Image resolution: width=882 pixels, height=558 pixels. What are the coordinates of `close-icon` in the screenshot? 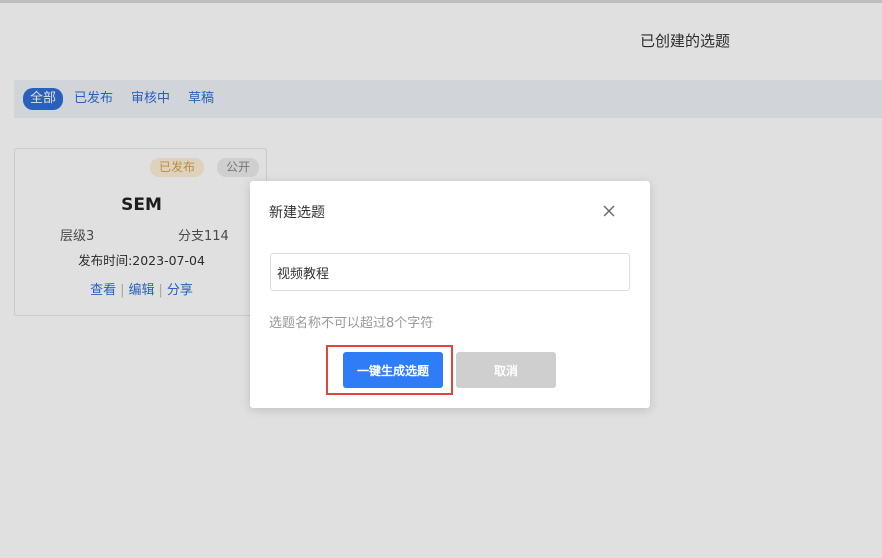 It's located at (609, 211).